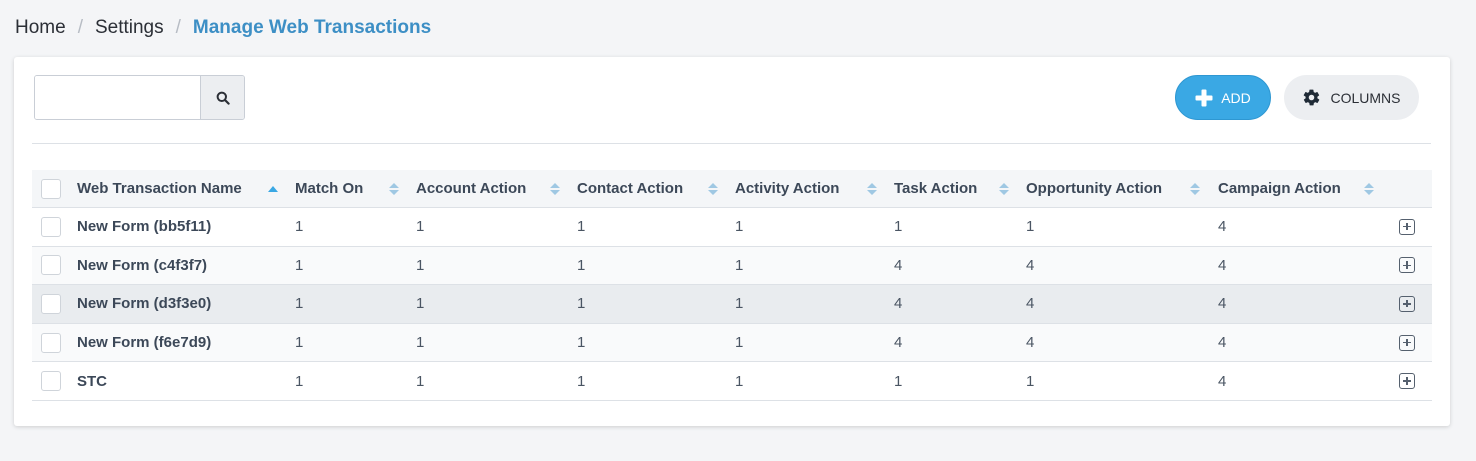 The image size is (1476, 461). Describe the element at coordinates (117, 97) in the screenshot. I see `search-input` at that location.